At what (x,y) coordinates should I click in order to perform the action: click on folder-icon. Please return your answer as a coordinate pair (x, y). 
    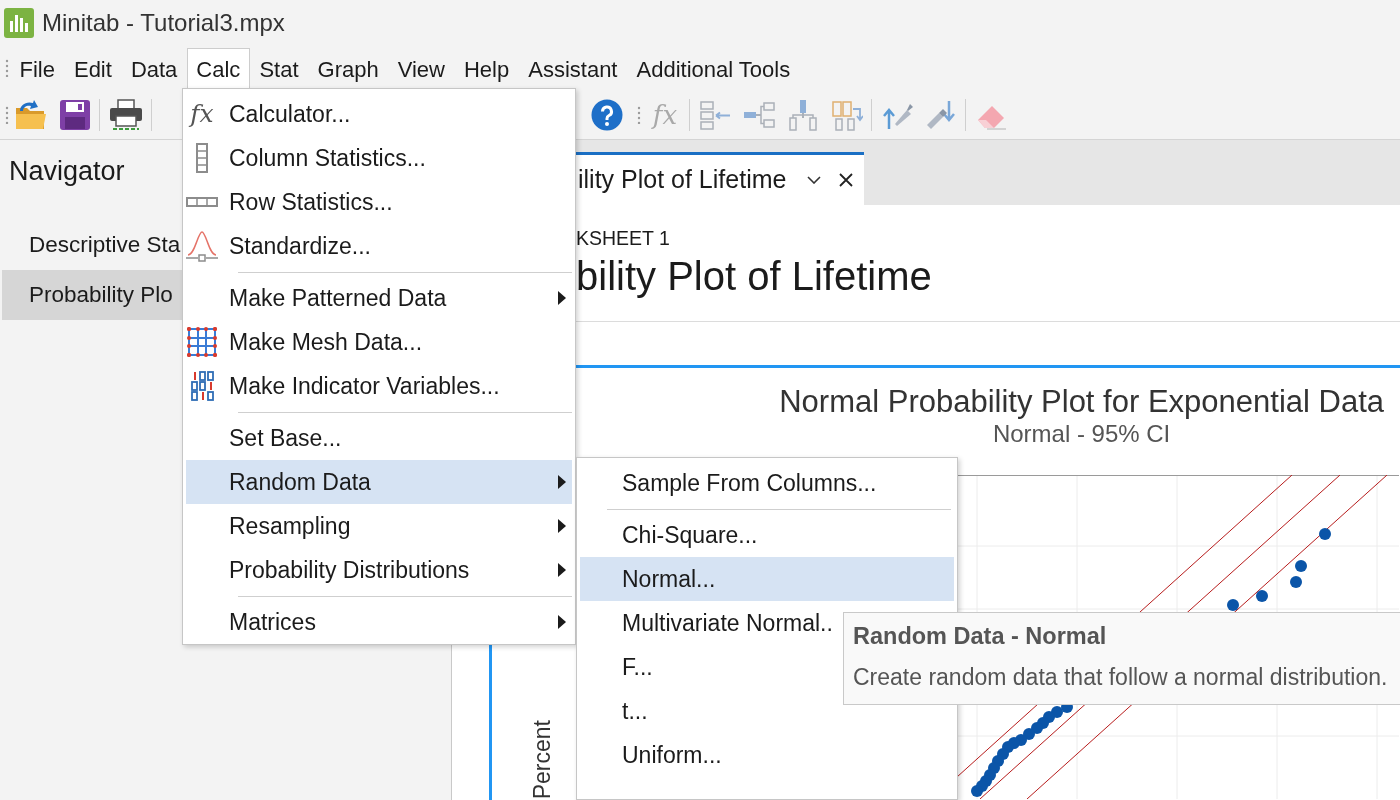
    Looking at the image, I should click on (31, 114).